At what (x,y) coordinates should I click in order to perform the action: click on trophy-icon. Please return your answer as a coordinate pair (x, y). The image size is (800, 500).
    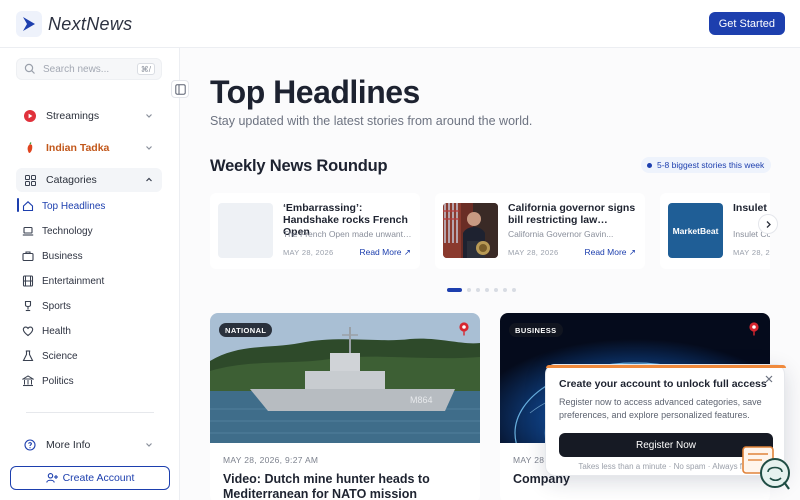
    Looking at the image, I should click on (28, 306).